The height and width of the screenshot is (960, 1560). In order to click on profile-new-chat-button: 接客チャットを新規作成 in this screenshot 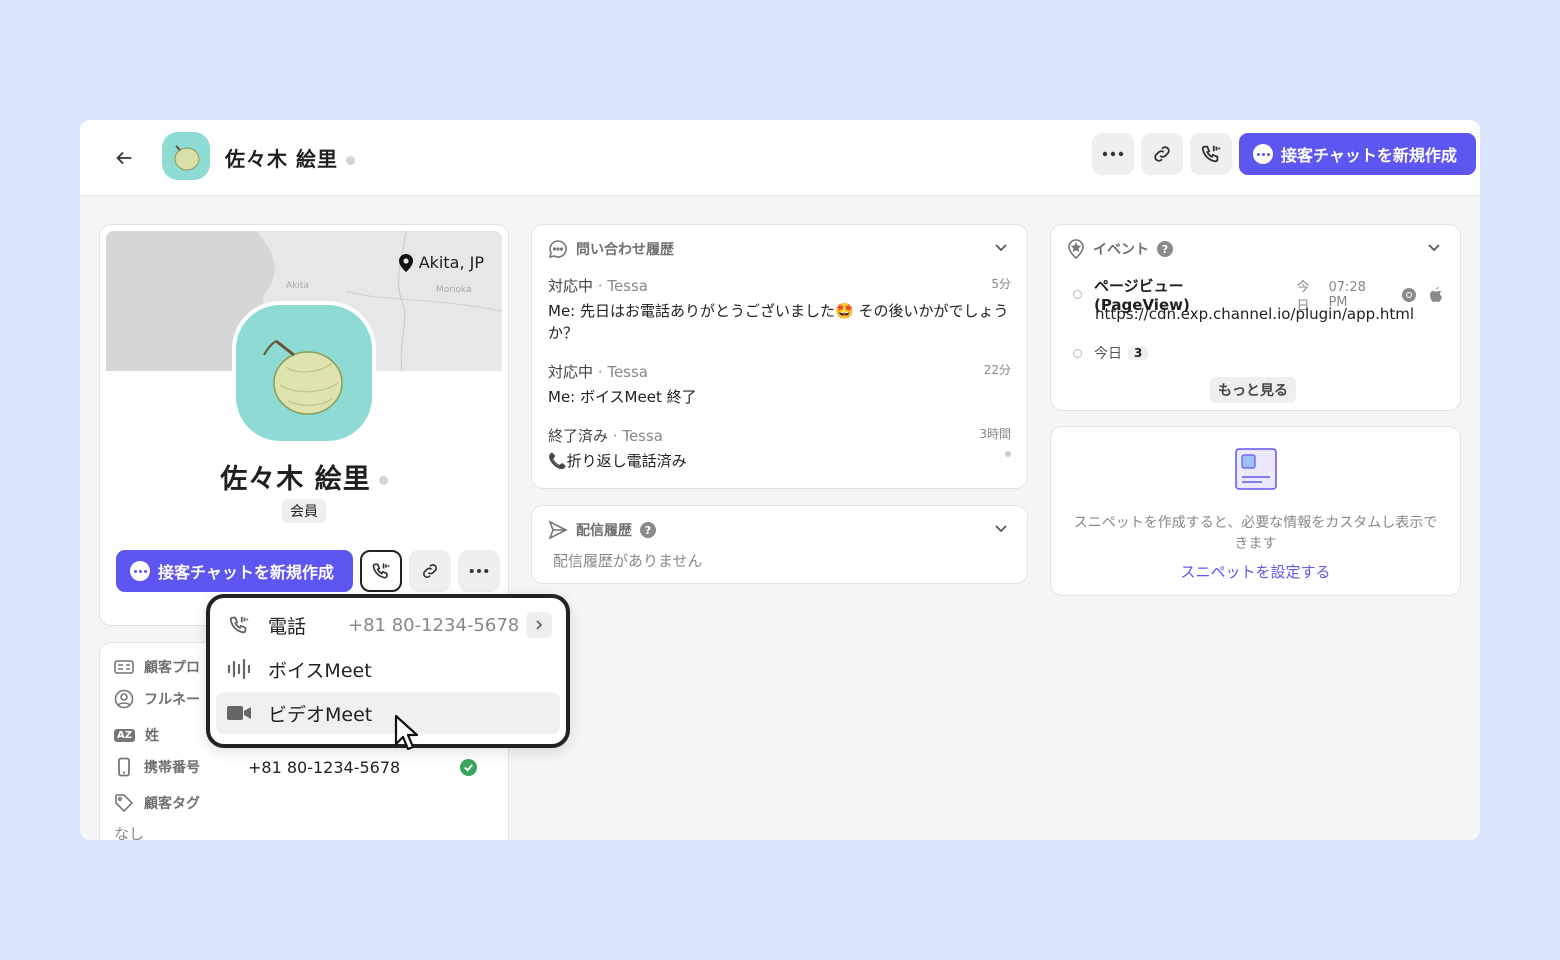, I will do `click(234, 571)`.